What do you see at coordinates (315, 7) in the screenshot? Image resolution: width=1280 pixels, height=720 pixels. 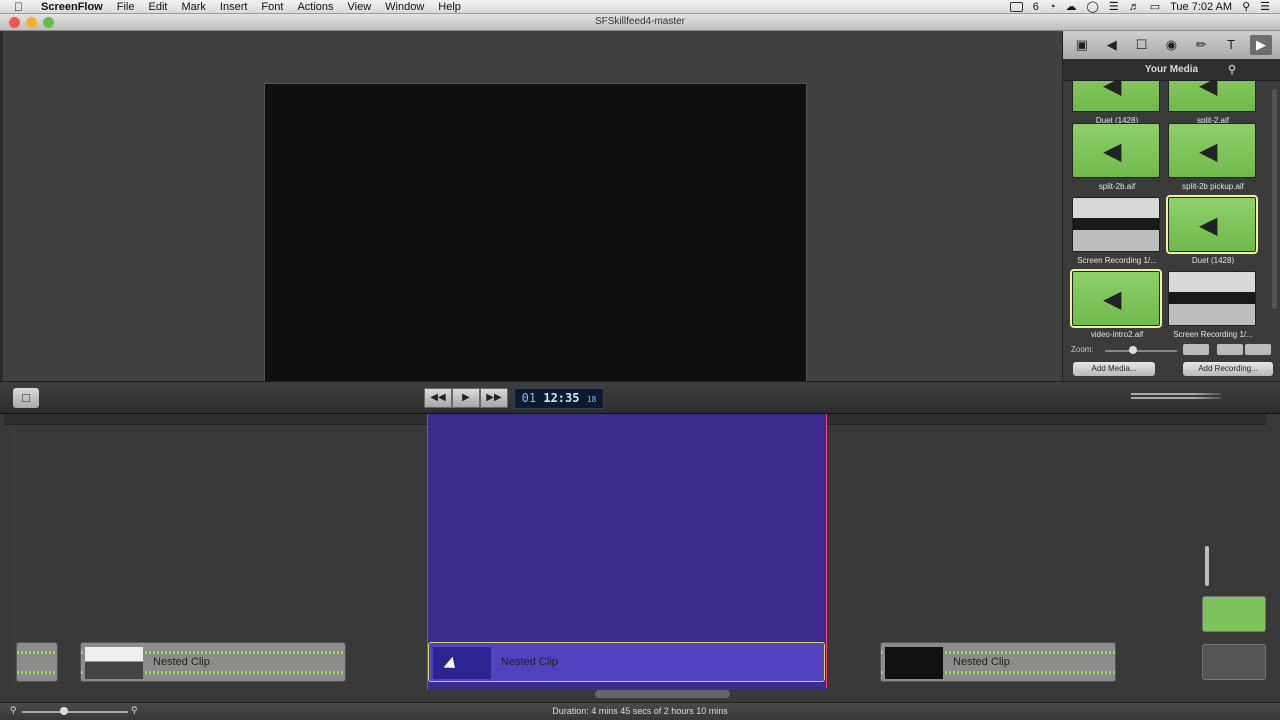 I see `menu-actions: Actions` at bounding box center [315, 7].